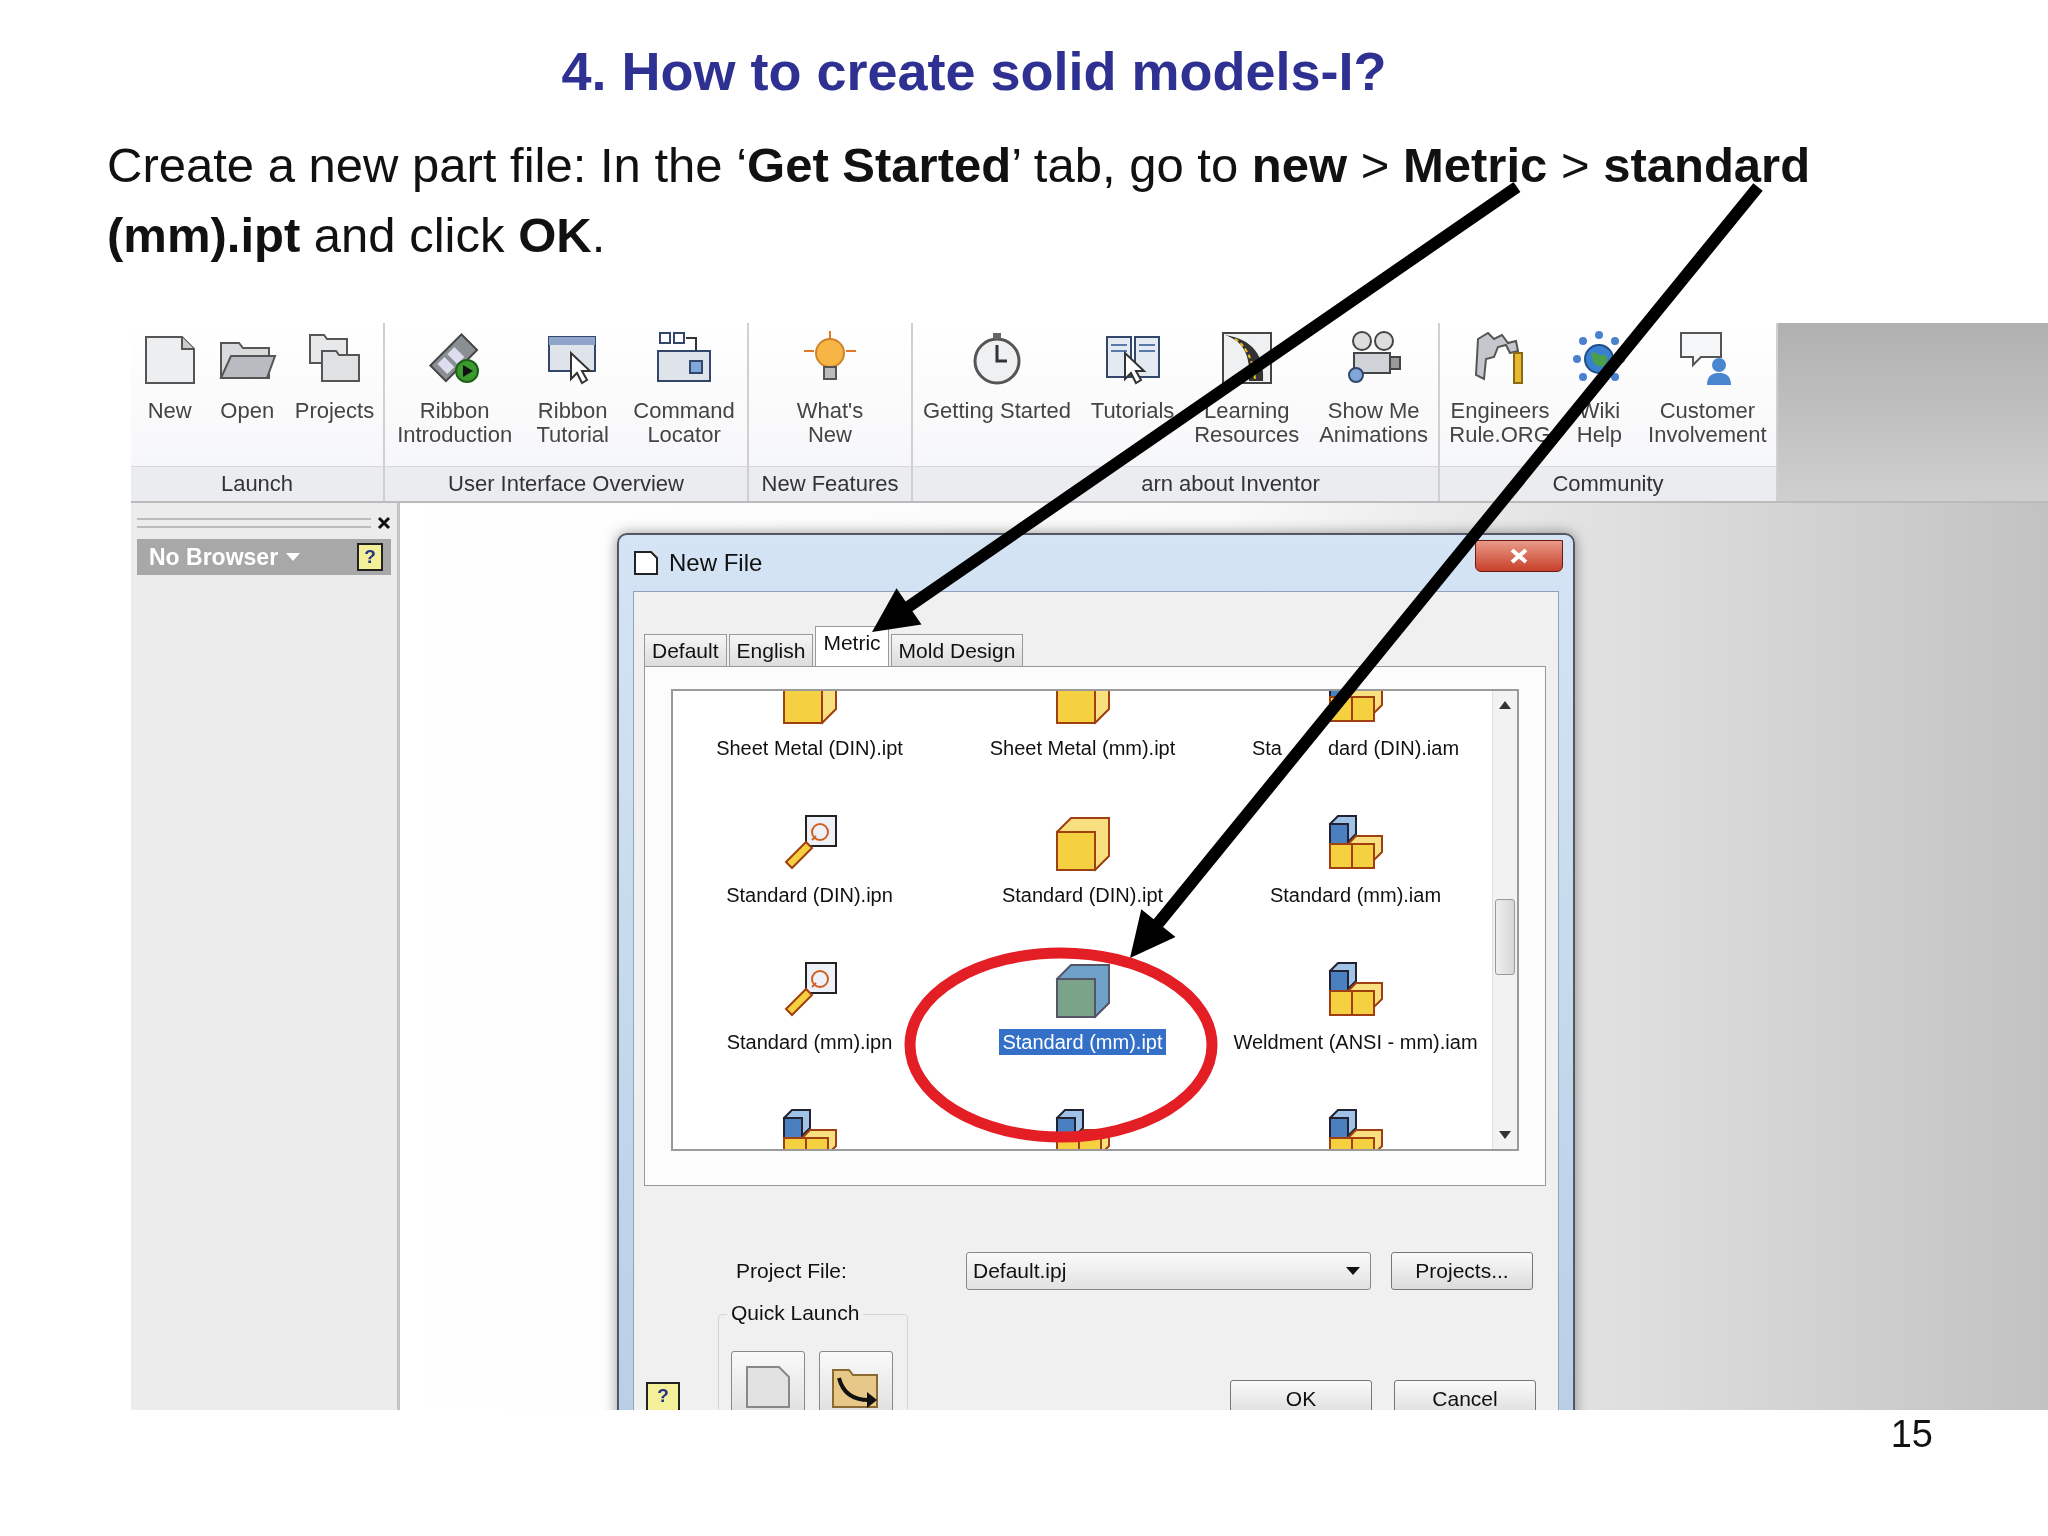  What do you see at coordinates (1608, 483) in the screenshot?
I see `group-label: Community` at bounding box center [1608, 483].